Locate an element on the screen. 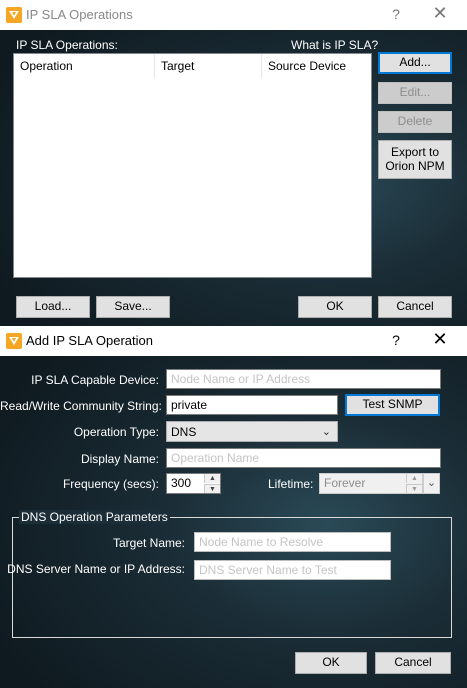 Image resolution: width=467 pixels, height=688 pixels. operation-type-label: Operation Type: is located at coordinates (116, 432).